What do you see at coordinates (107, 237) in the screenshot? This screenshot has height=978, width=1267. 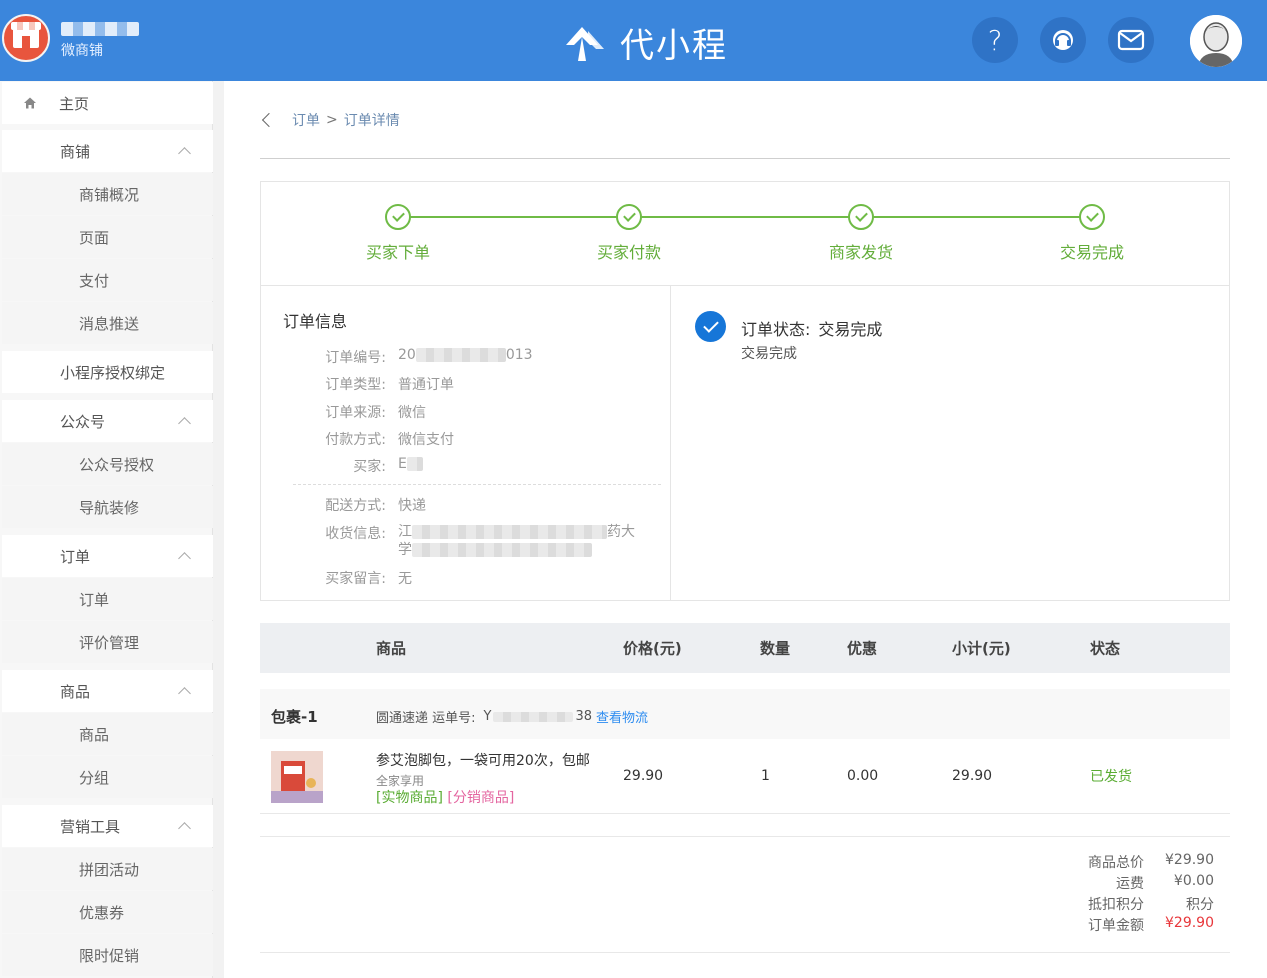 I see `sidebar-item-pages: 页面` at bounding box center [107, 237].